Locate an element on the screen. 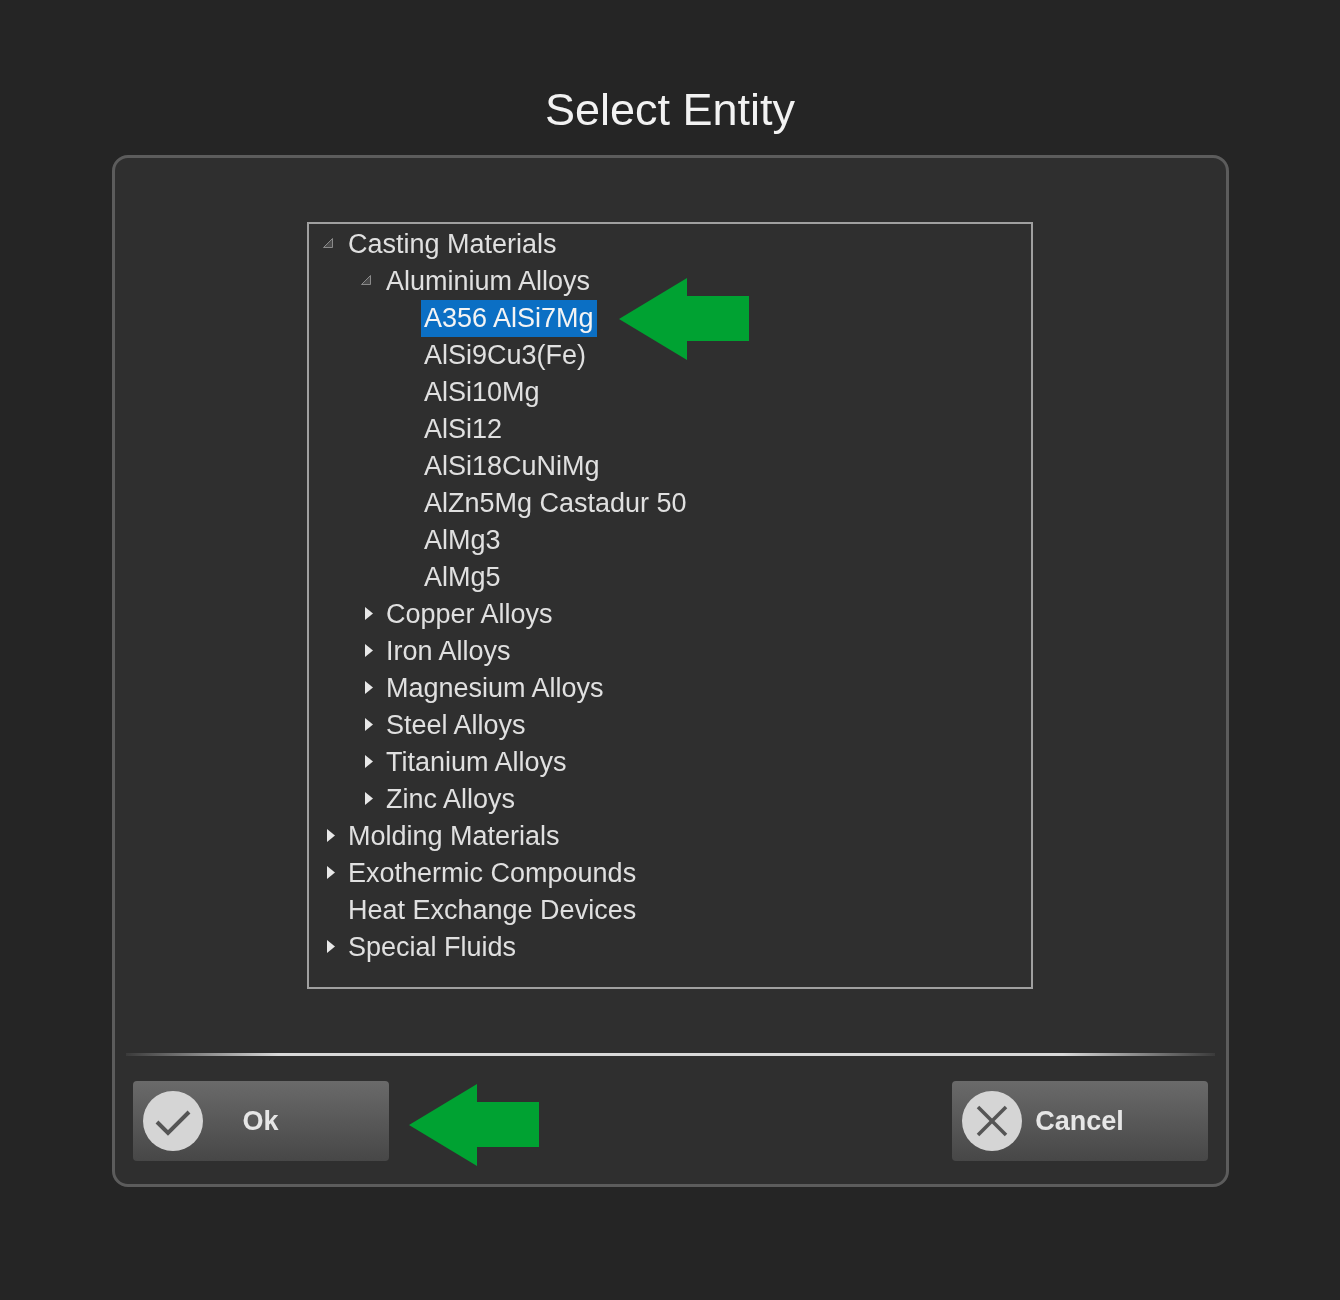  tree-item: A356 AlSi7Mg is located at coordinates (509, 318).